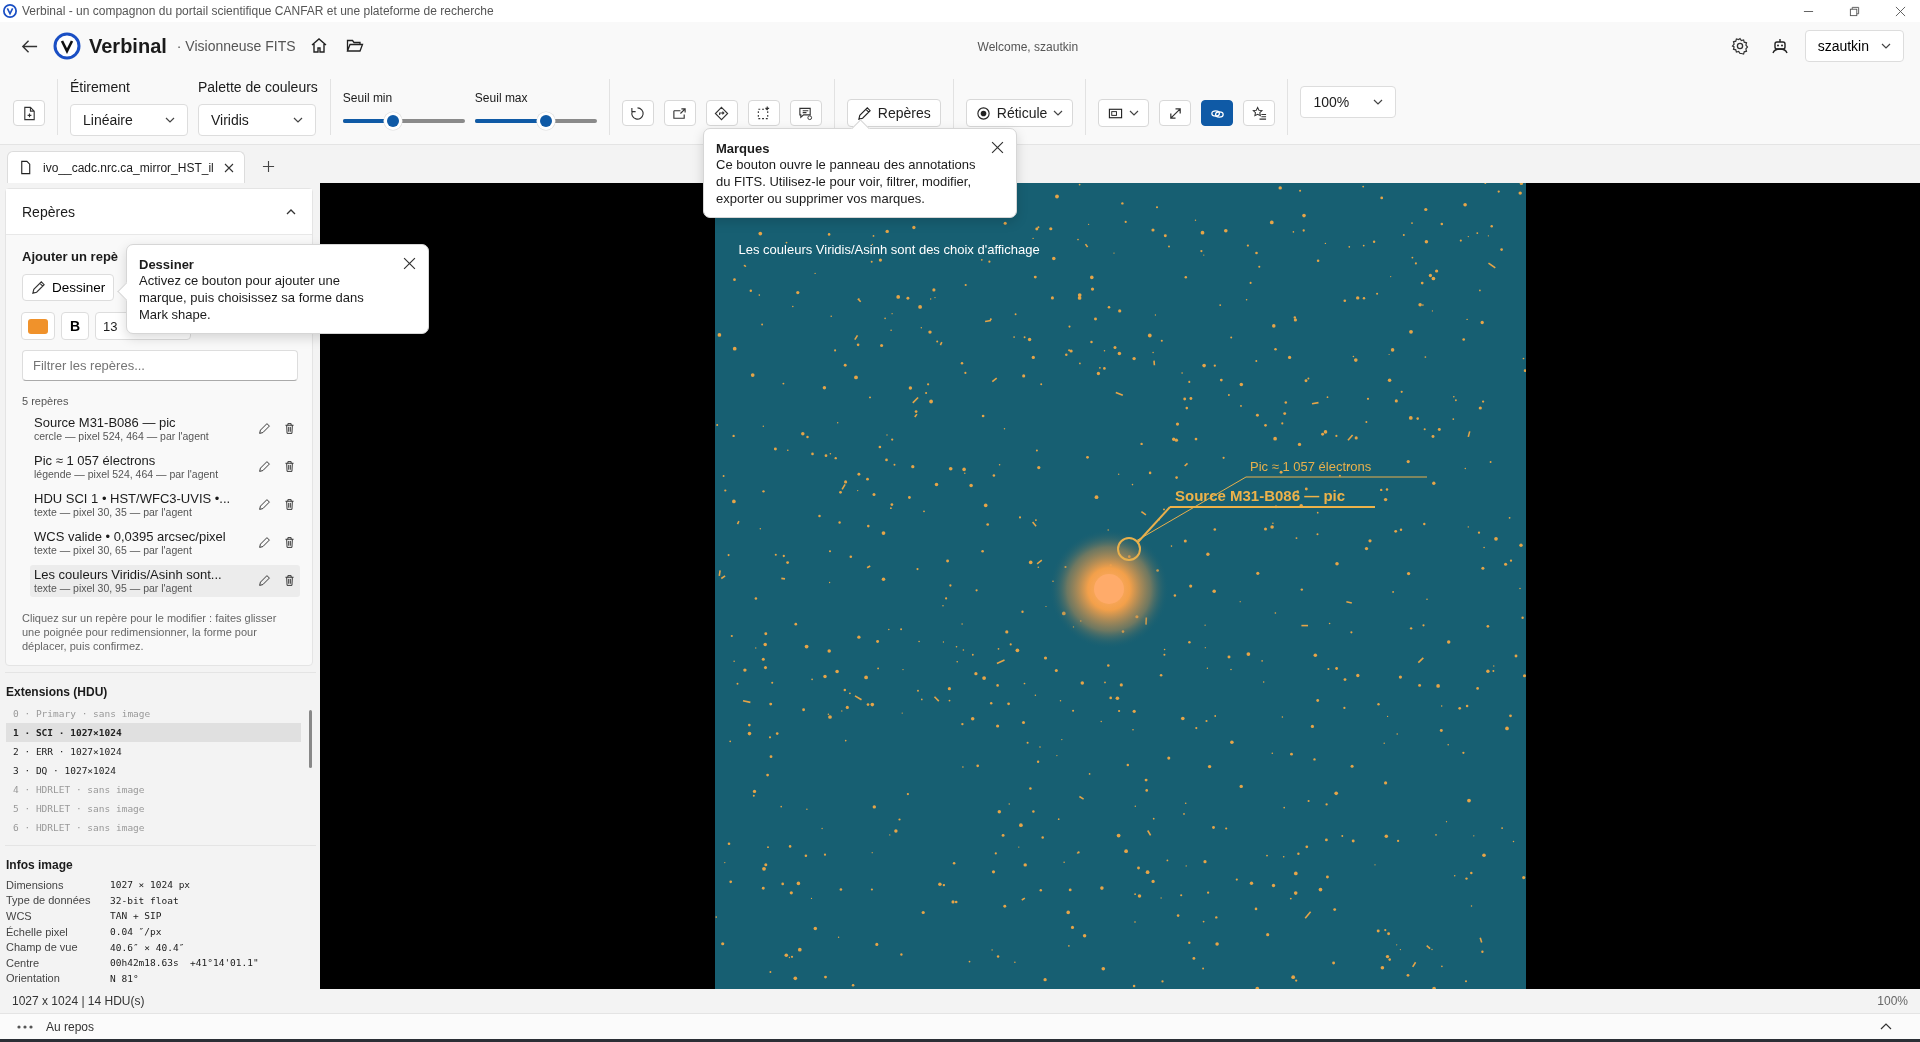  What do you see at coordinates (124, 978) in the screenshot?
I see `info-value: N 81°` at bounding box center [124, 978].